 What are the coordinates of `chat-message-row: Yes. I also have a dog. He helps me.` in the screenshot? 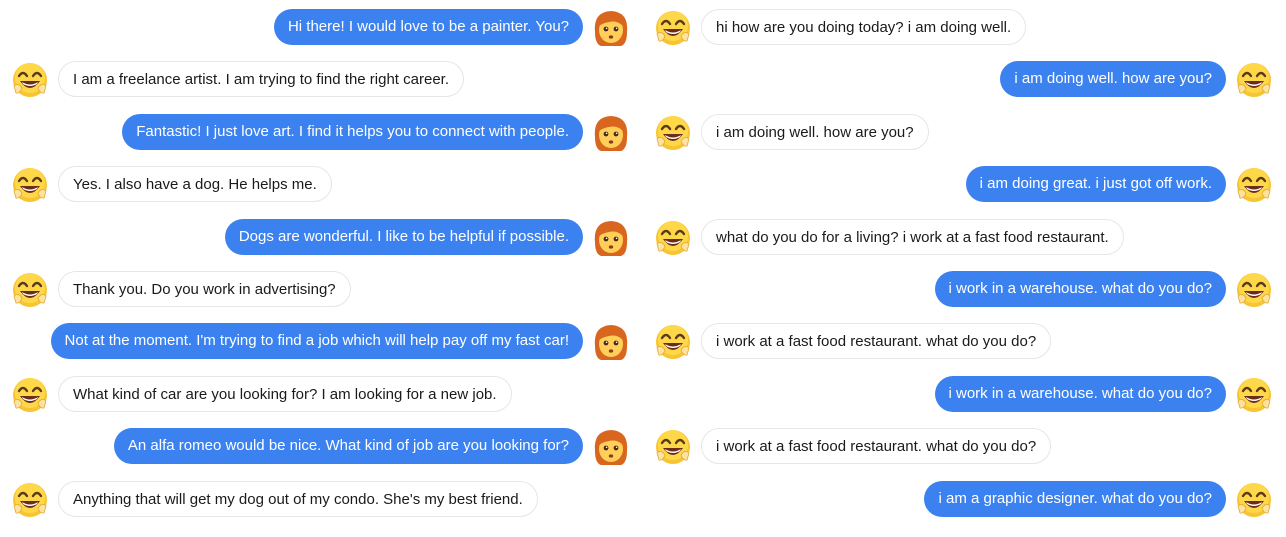 It's located at (321, 185).